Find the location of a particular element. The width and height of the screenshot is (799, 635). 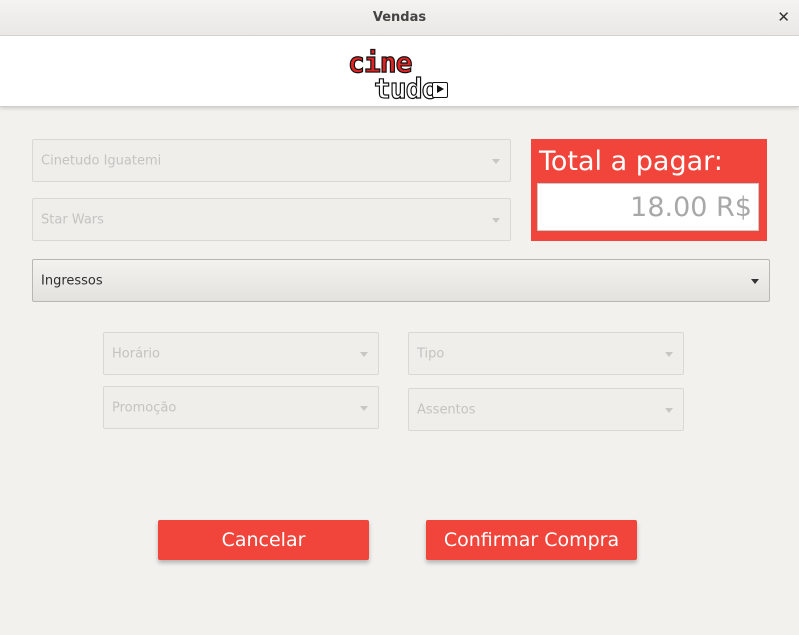

tipo-select: Tipo is located at coordinates (546, 353).